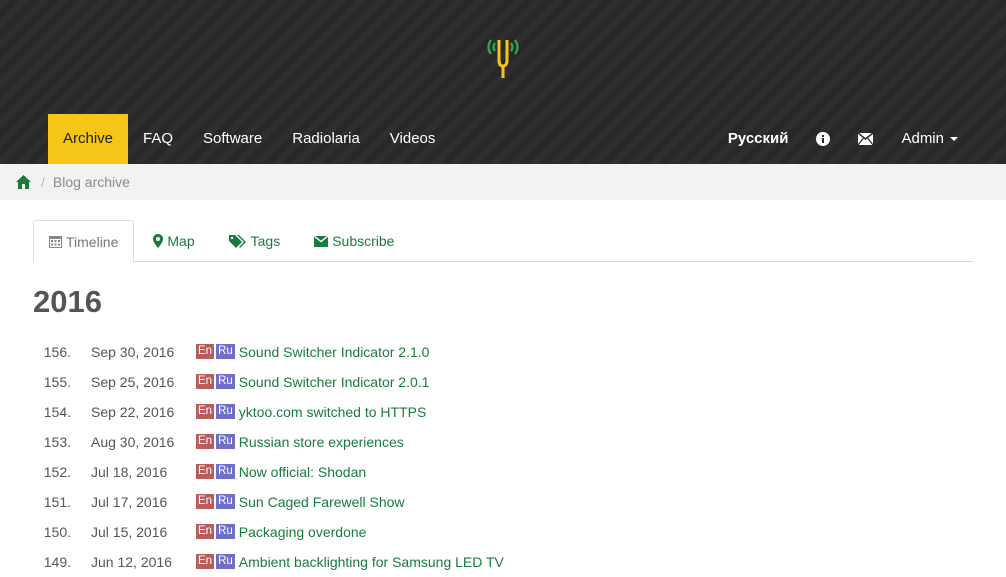 The image size is (1006, 577). Describe the element at coordinates (503, 57) in the screenshot. I see `tuning-fork-logo-icon` at that location.